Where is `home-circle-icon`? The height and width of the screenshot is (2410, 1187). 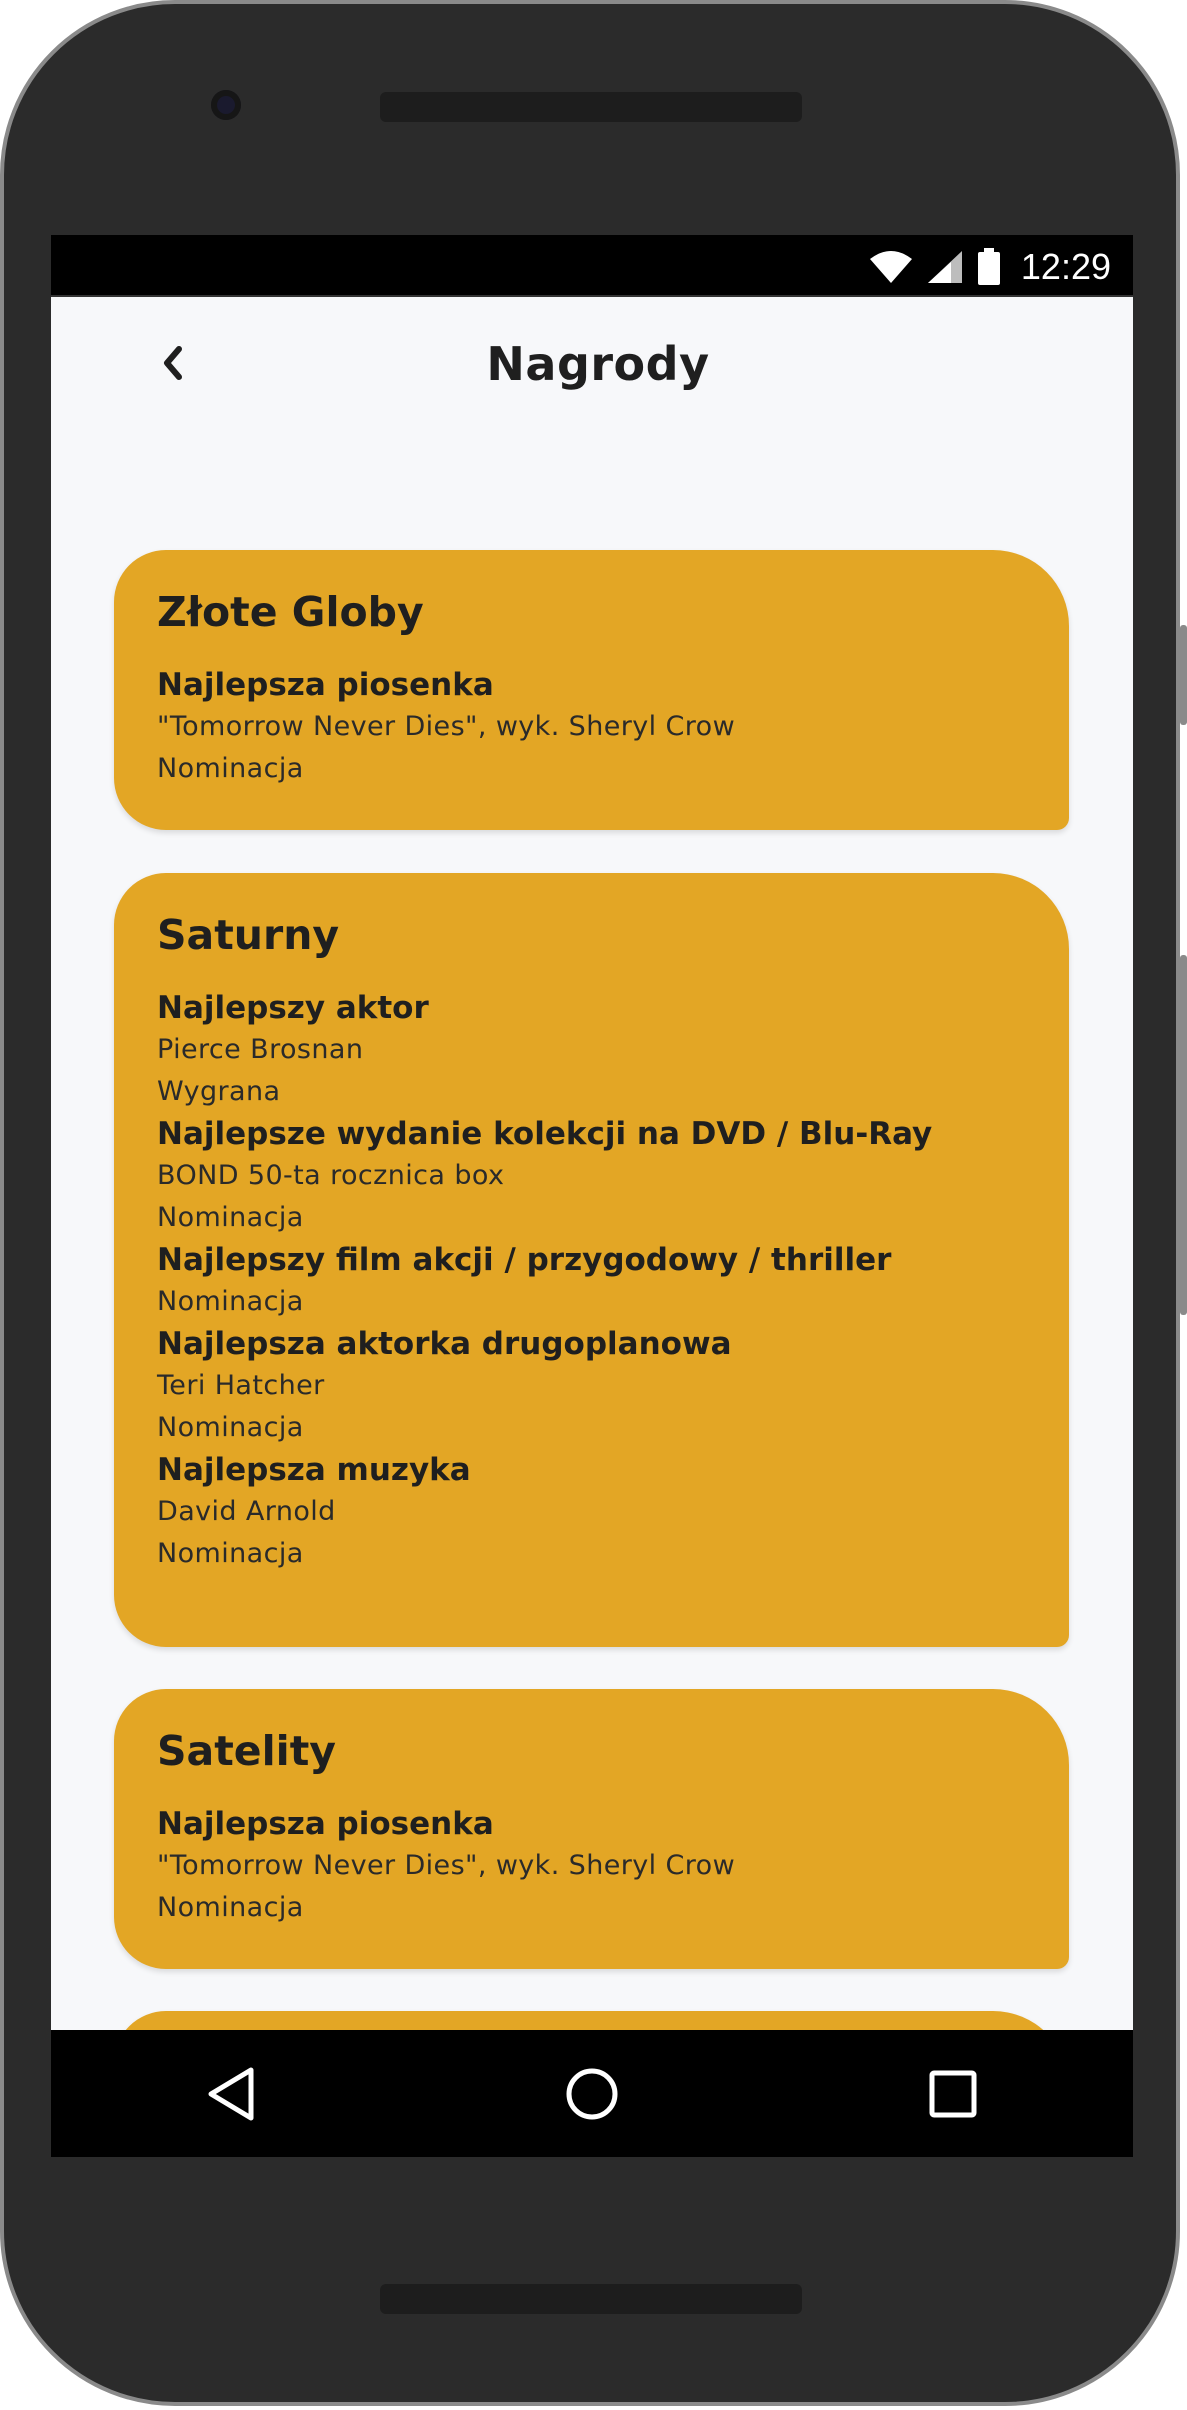 home-circle-icon is located at coordinates (592, 2093).